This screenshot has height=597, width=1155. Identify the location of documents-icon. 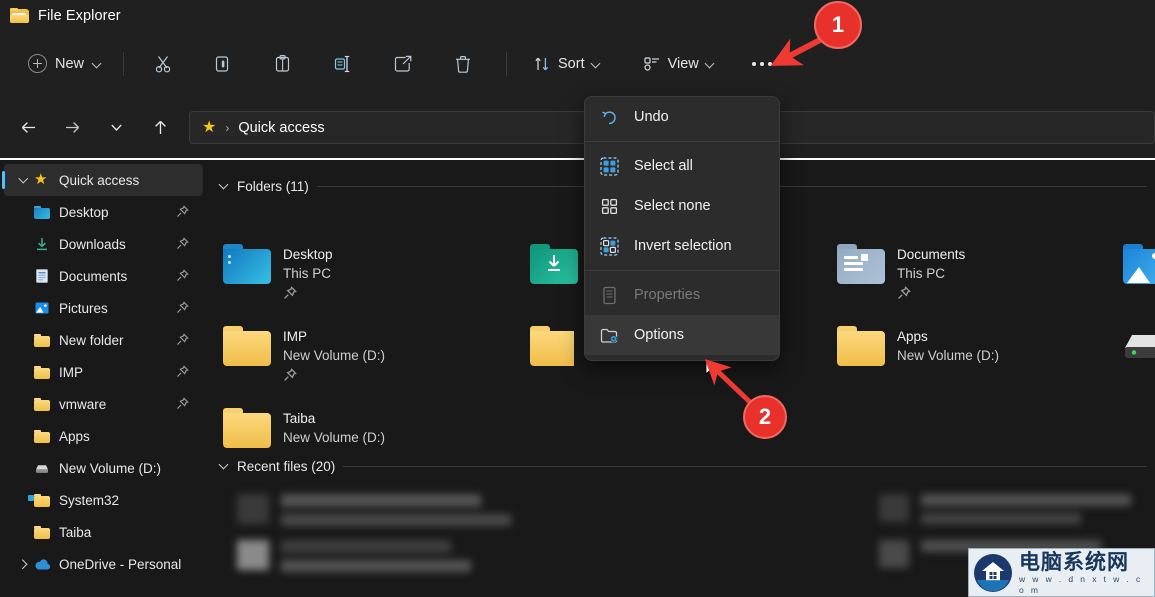
(42, 276).